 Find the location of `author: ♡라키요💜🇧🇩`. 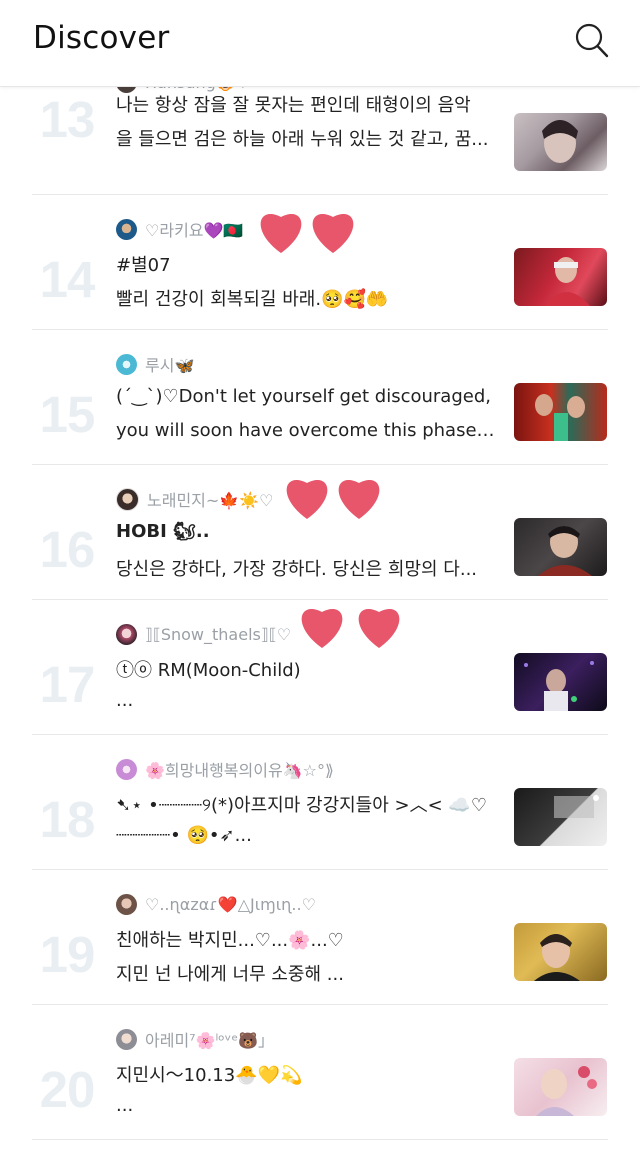

author: ♡라키요💜🇧🇩 is located at coordinates (179, 229).